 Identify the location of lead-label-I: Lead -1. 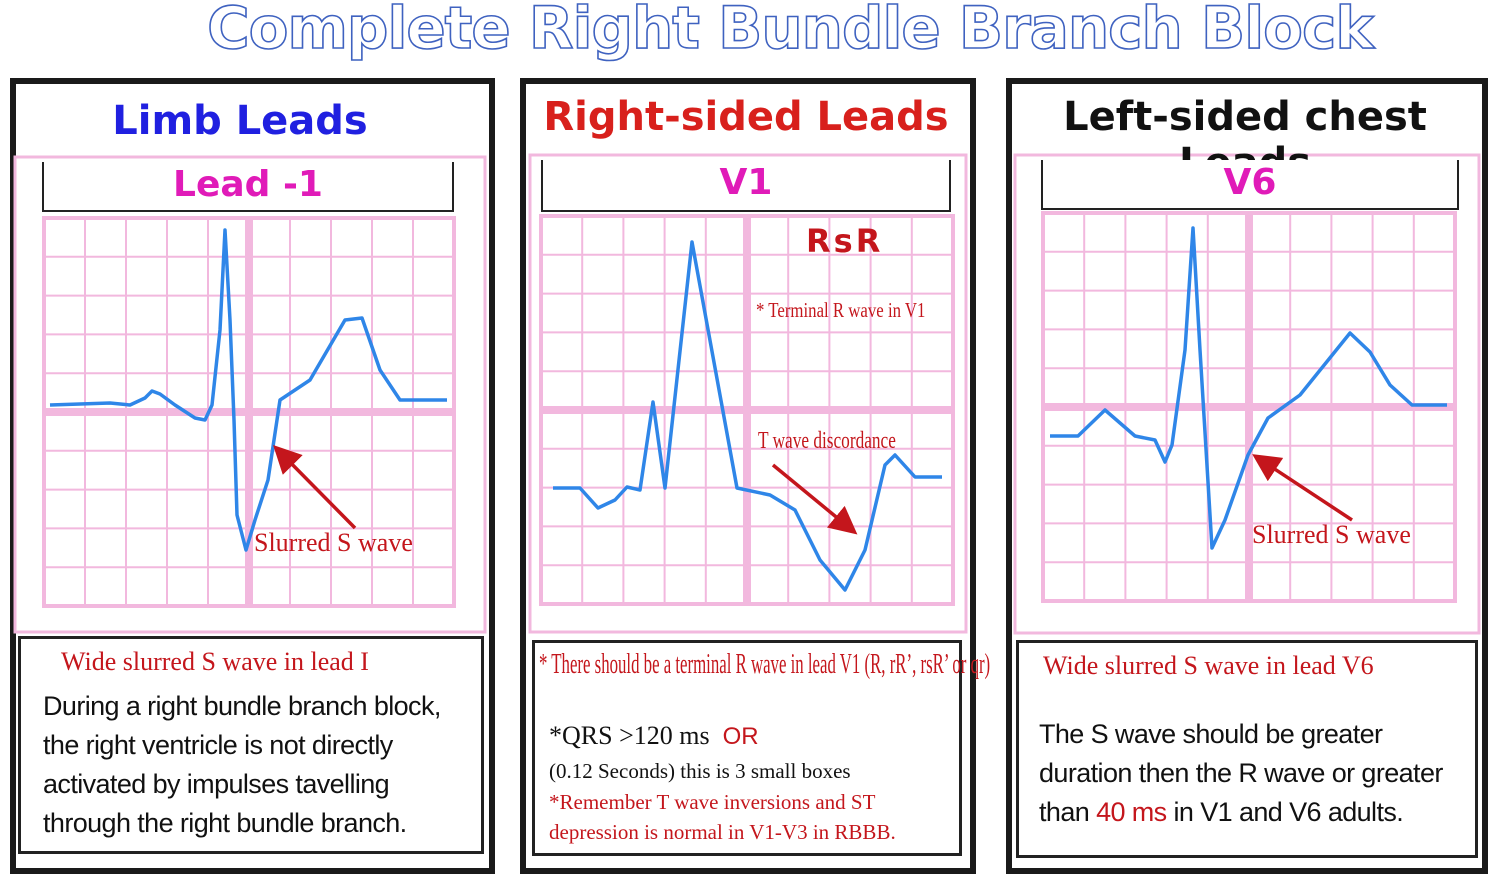
(248, 187).